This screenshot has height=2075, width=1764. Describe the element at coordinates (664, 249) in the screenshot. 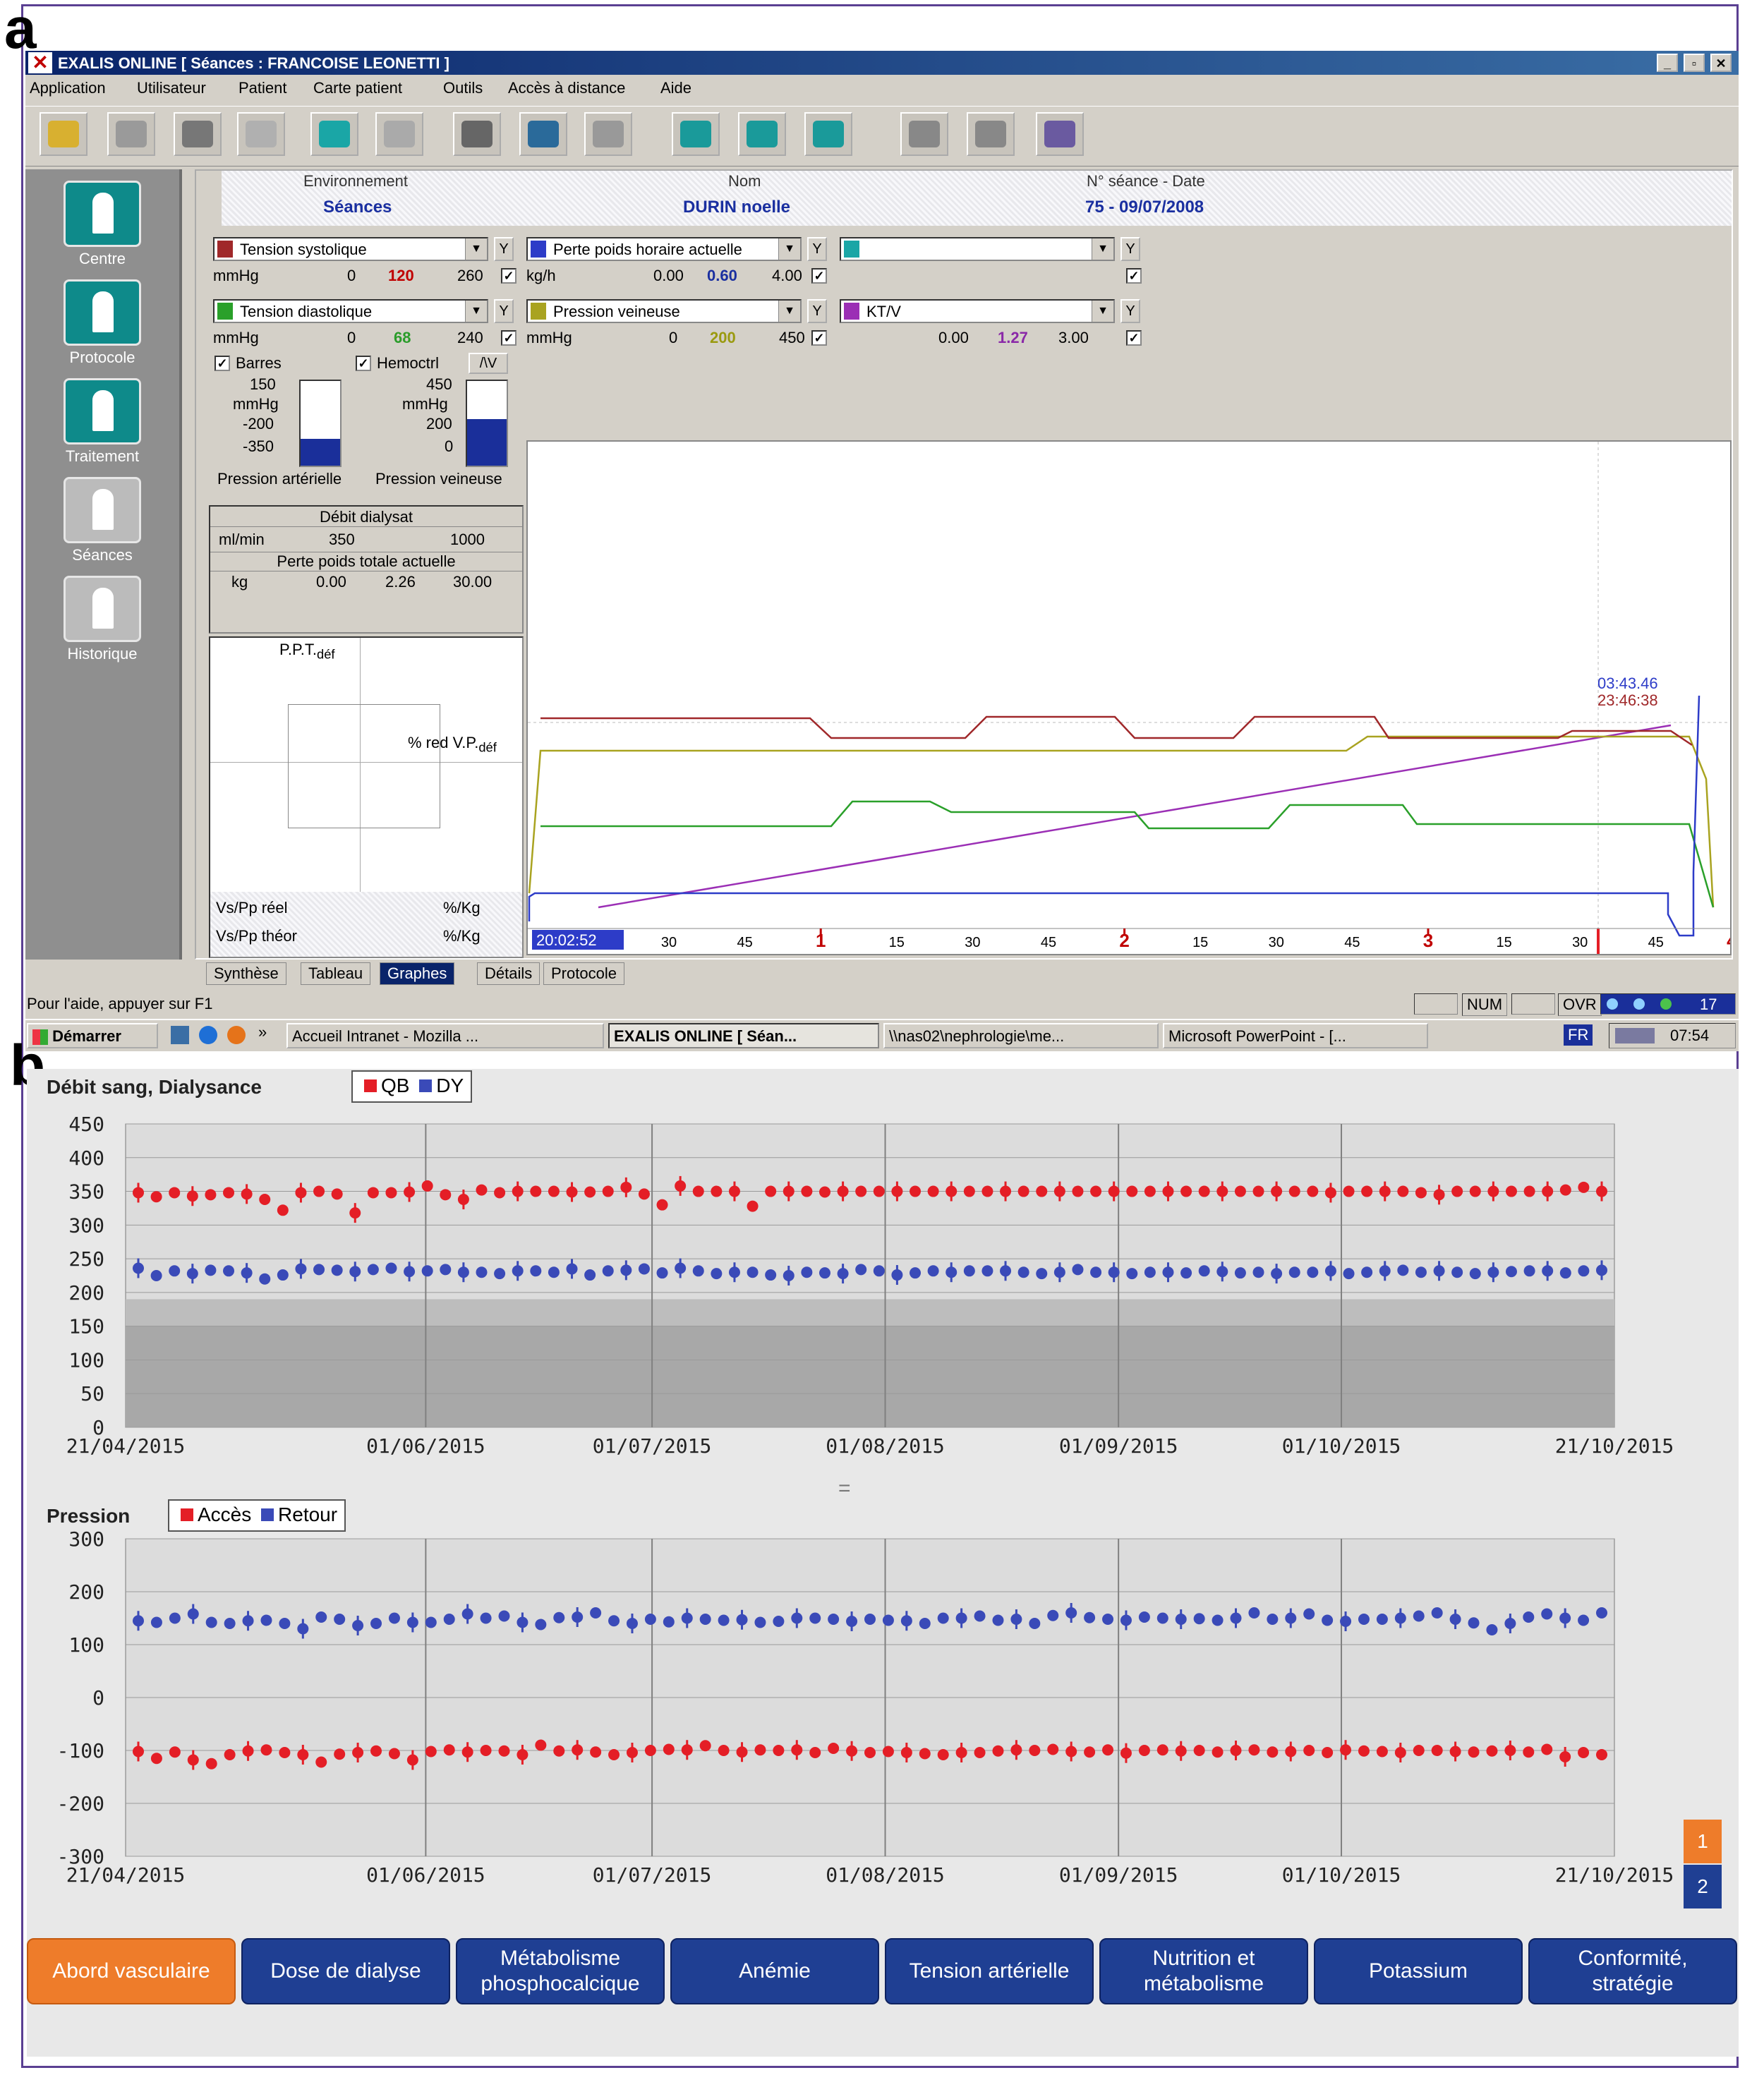

I see `perte-poids-select: Perte poids horaire actuelle ▼` at that location.